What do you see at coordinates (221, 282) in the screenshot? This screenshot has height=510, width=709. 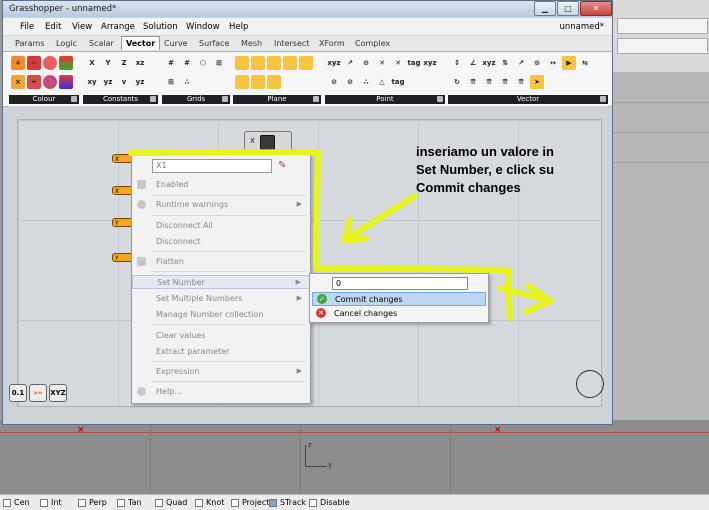 I see `menu-set-number: Set Number ▶` at bounding box center [221, 282].